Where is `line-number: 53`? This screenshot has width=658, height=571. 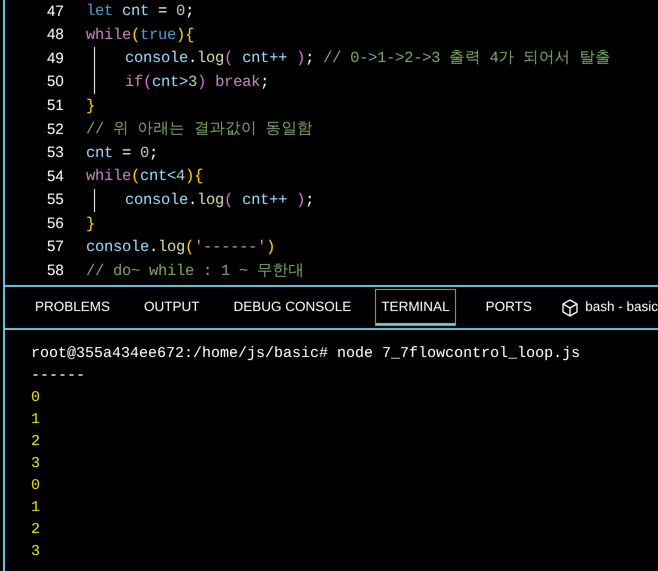
line-number: 53 is located at coordinates (56, 153).